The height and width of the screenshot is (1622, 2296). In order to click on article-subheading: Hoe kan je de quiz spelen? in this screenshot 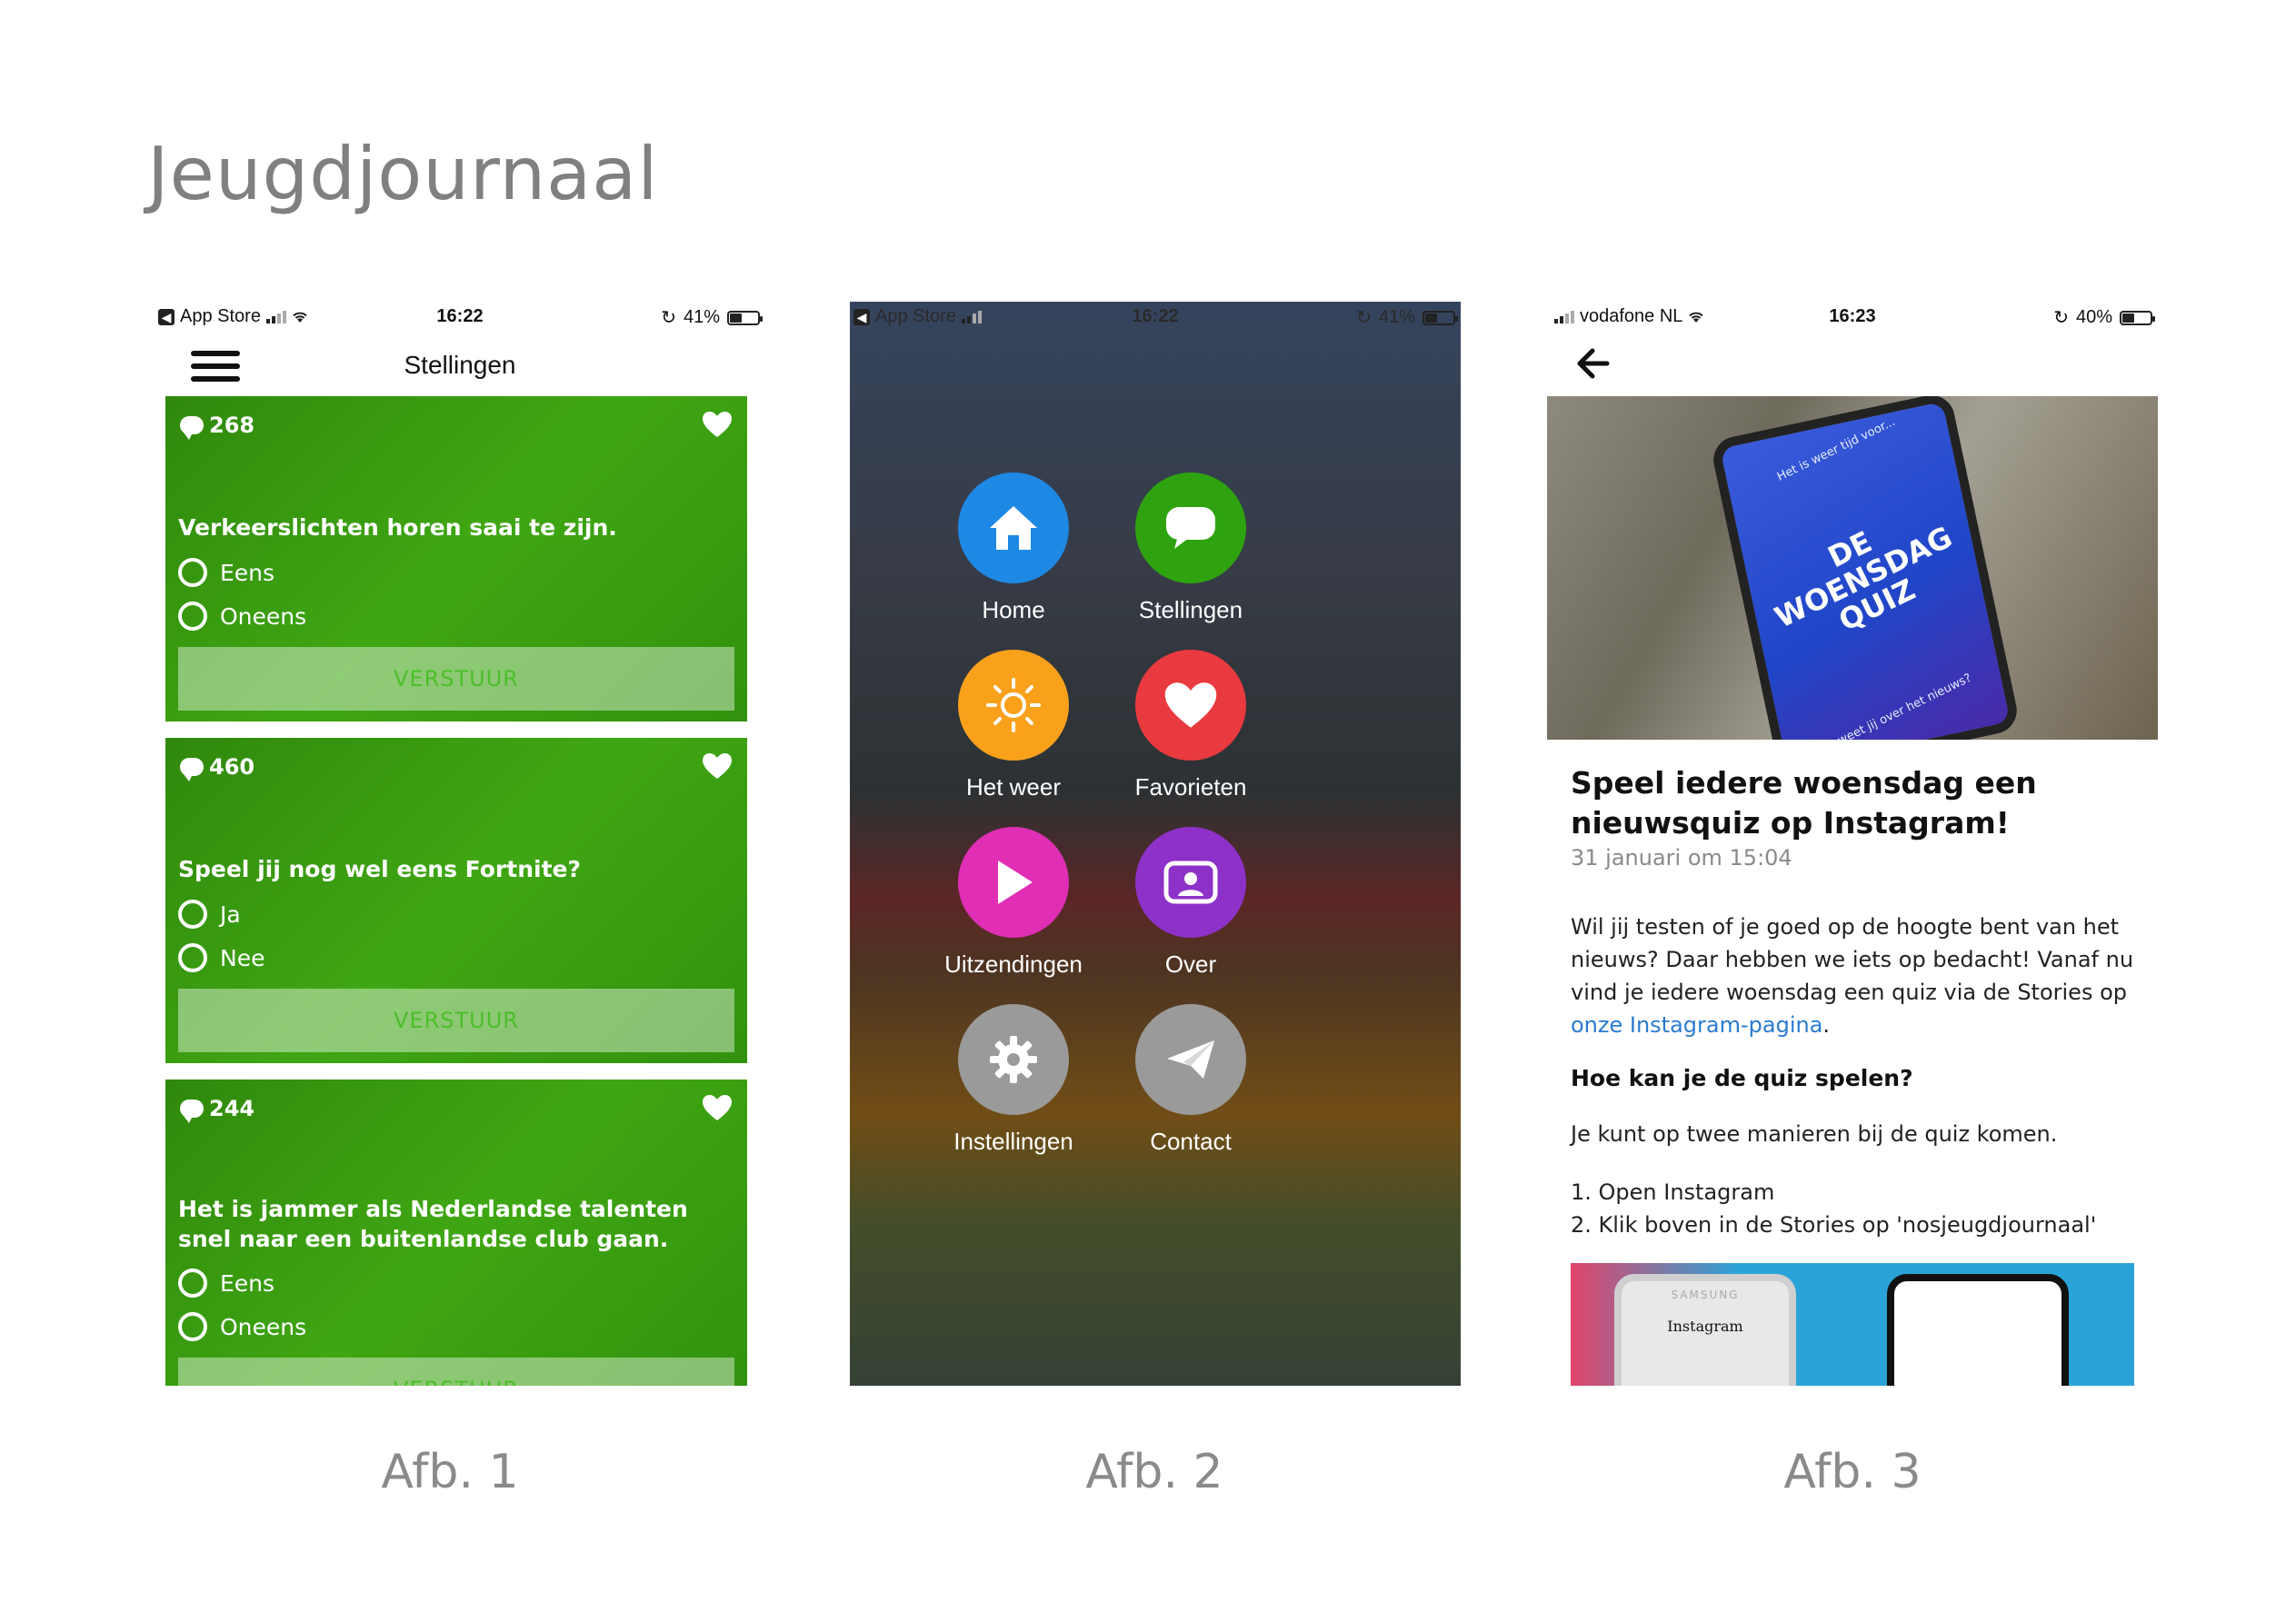, I will do `click(1742, 1078)`.